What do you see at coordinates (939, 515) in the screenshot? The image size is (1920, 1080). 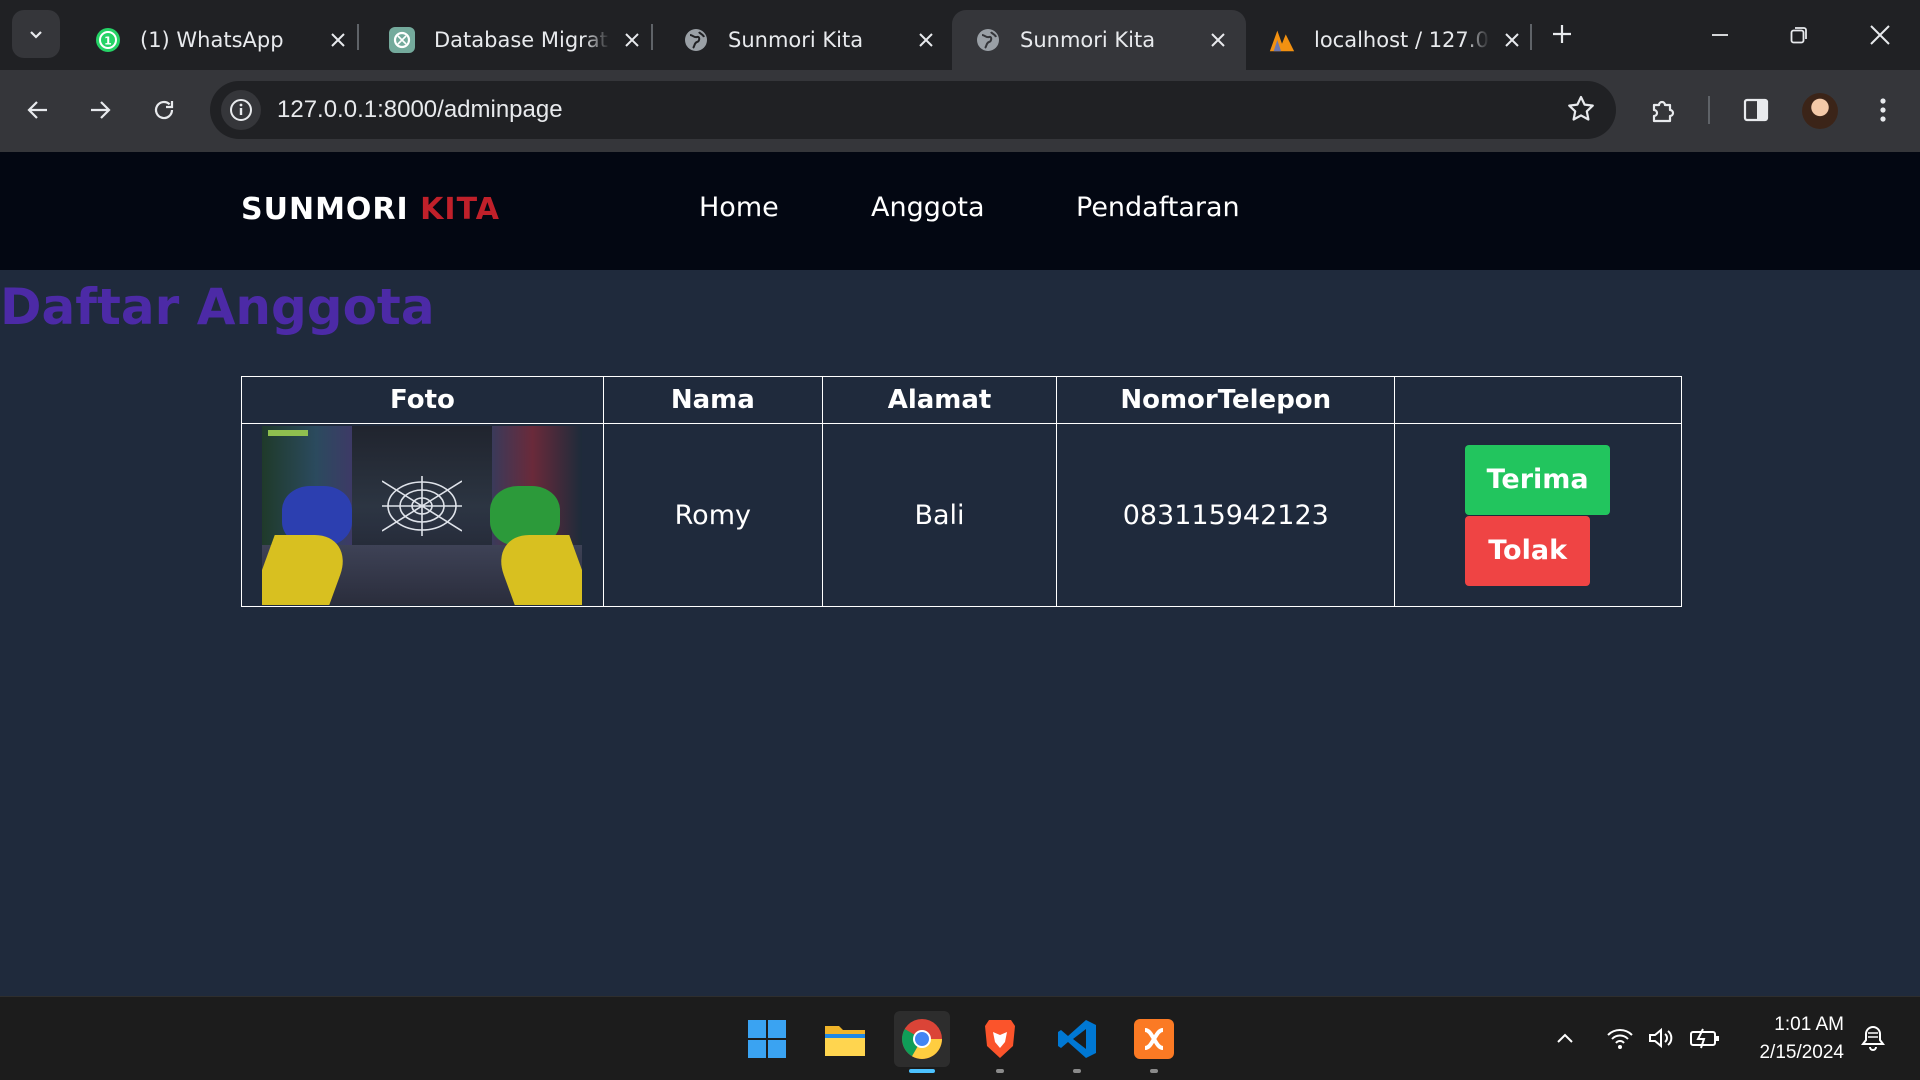 I see `alamat-cell: Bali` at bounding box center [939, 515].